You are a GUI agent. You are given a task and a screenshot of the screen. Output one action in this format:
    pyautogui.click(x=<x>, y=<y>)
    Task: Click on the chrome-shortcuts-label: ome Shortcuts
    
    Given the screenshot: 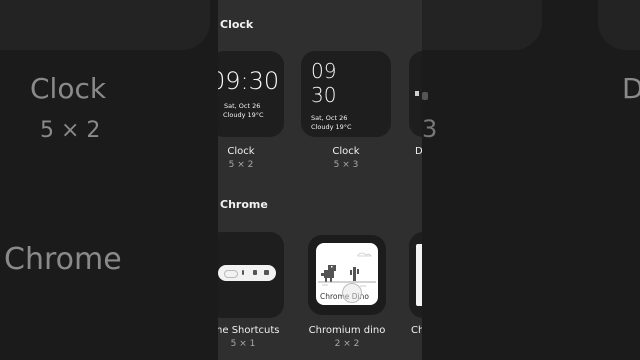 What is the action you would take?
    pyautogui.click(x=249, y=330)
    